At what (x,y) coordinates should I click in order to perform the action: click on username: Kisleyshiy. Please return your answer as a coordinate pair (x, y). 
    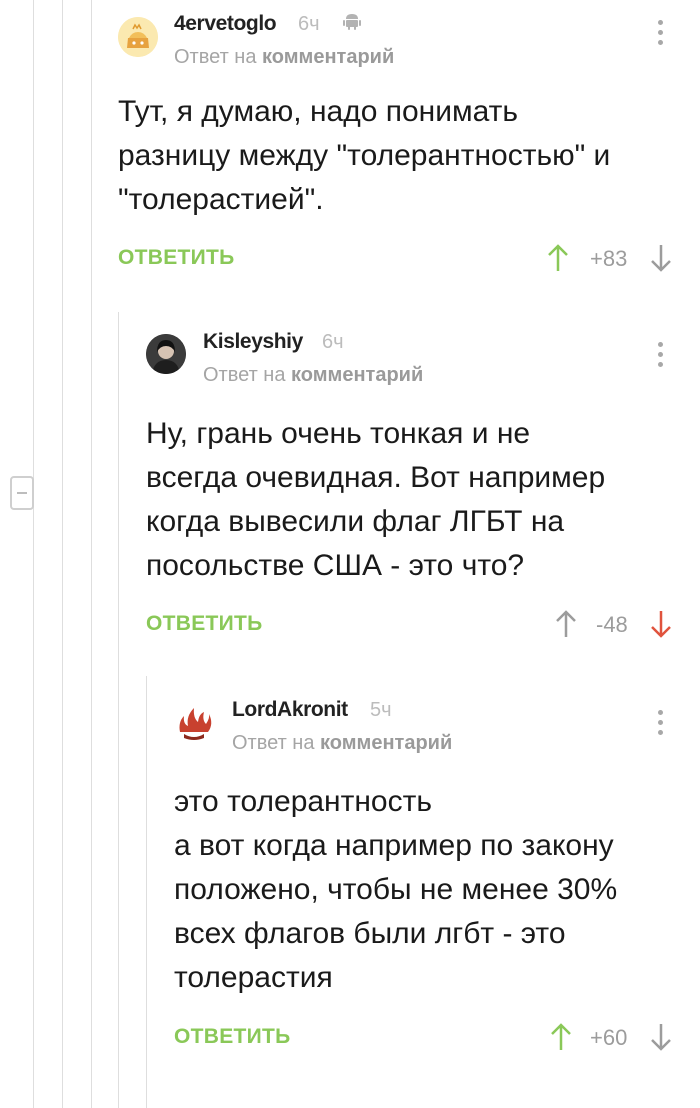
    Looking at the image, I should click on (253, 342).